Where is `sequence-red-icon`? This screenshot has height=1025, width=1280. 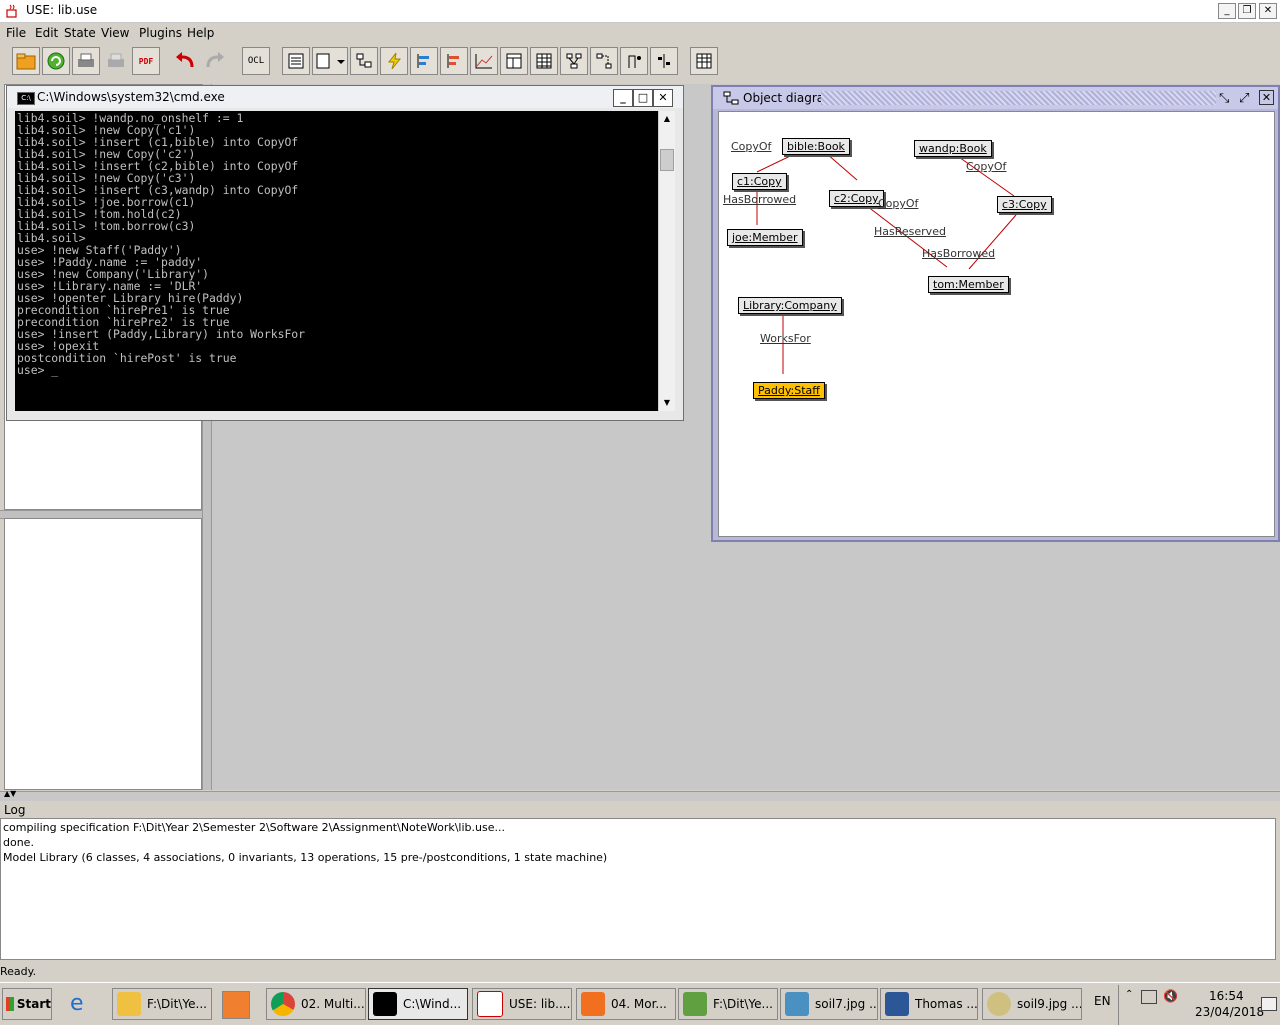
sequence-red-icon is located at coordinates (454, 61).